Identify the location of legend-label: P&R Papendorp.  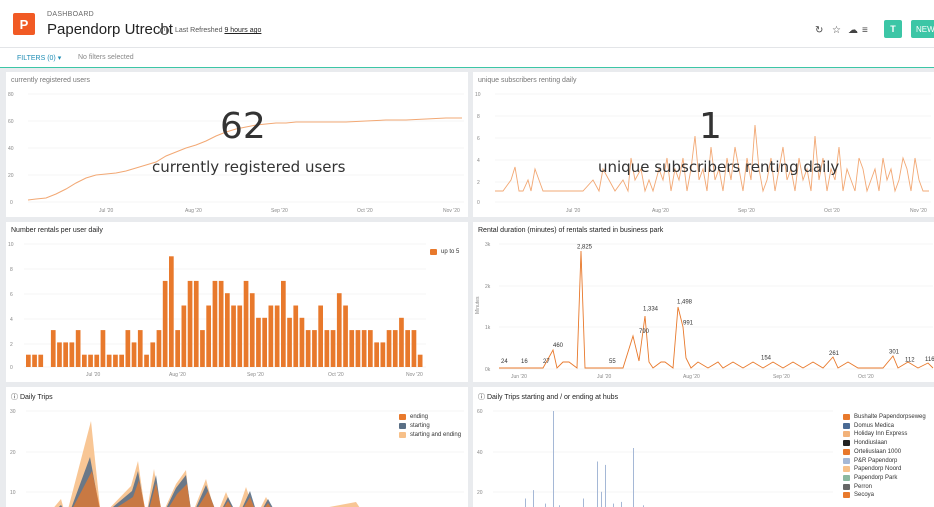
(876, 460).